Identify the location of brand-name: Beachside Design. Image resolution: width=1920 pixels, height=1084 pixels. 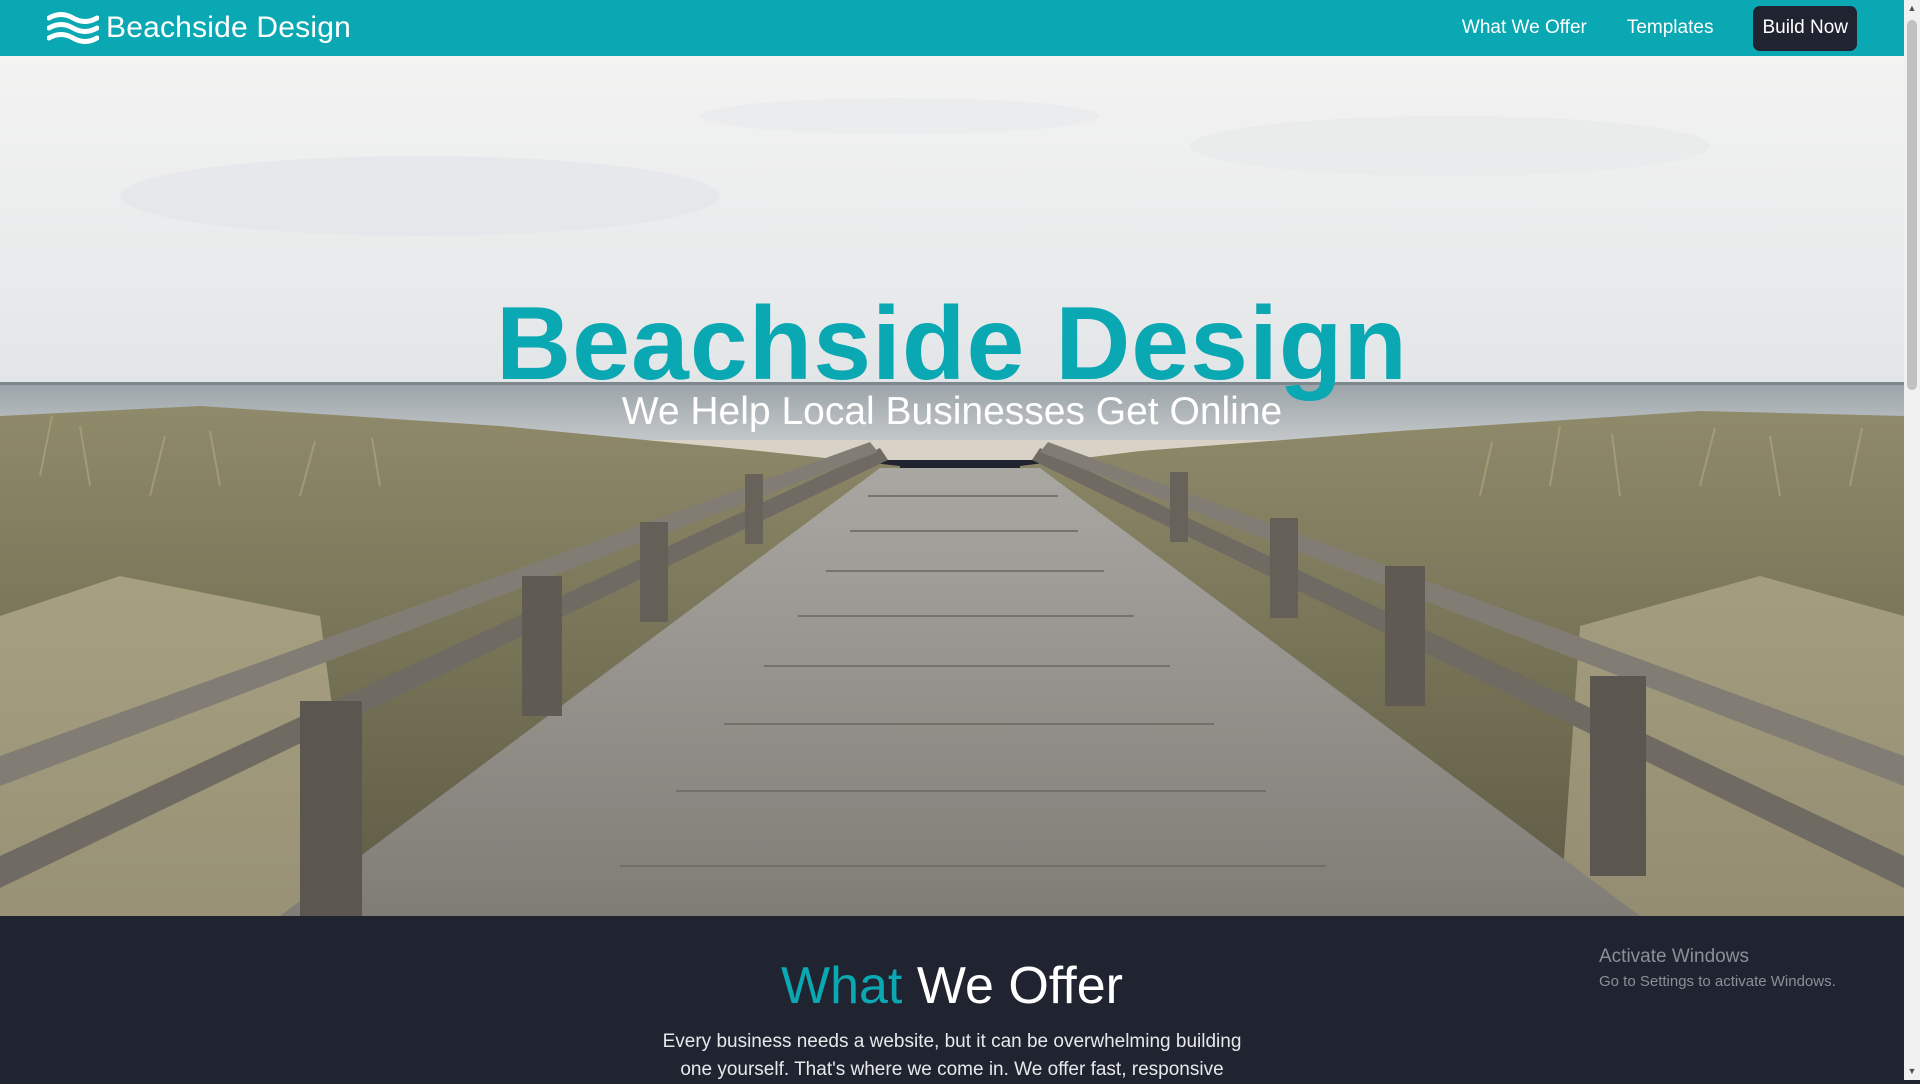
(229, 27).